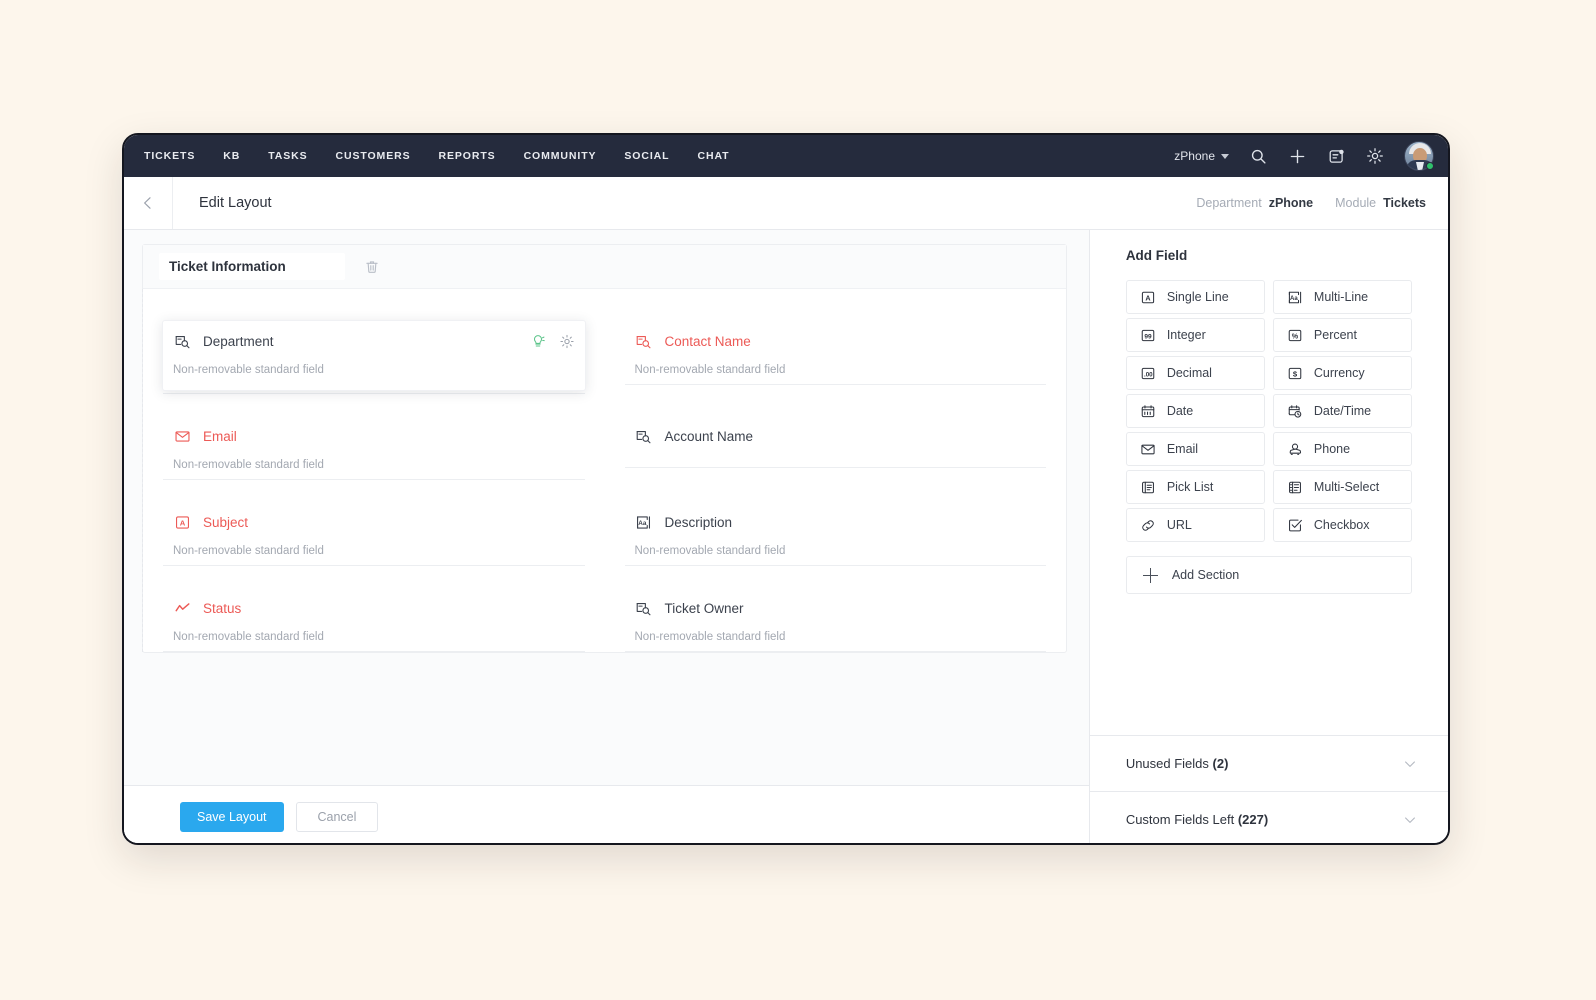 Image resolution: width=1596 pixels, height=1000 pixels. I want to click on field-inner: Contact Name Non-removable standard field, so click(836, 351).